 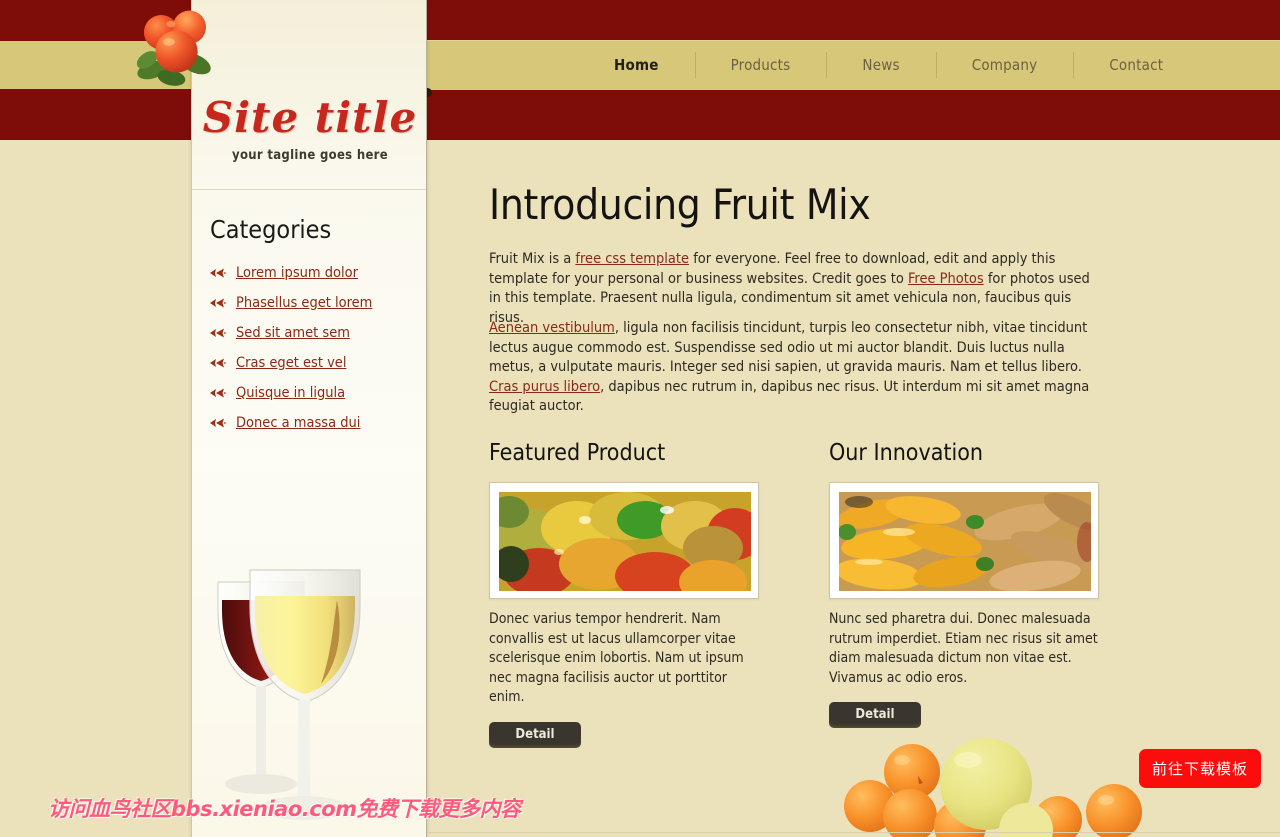 I want to click on link-aenean-vestibulum: Aenean vestibulum, so click(x=552, y=328).